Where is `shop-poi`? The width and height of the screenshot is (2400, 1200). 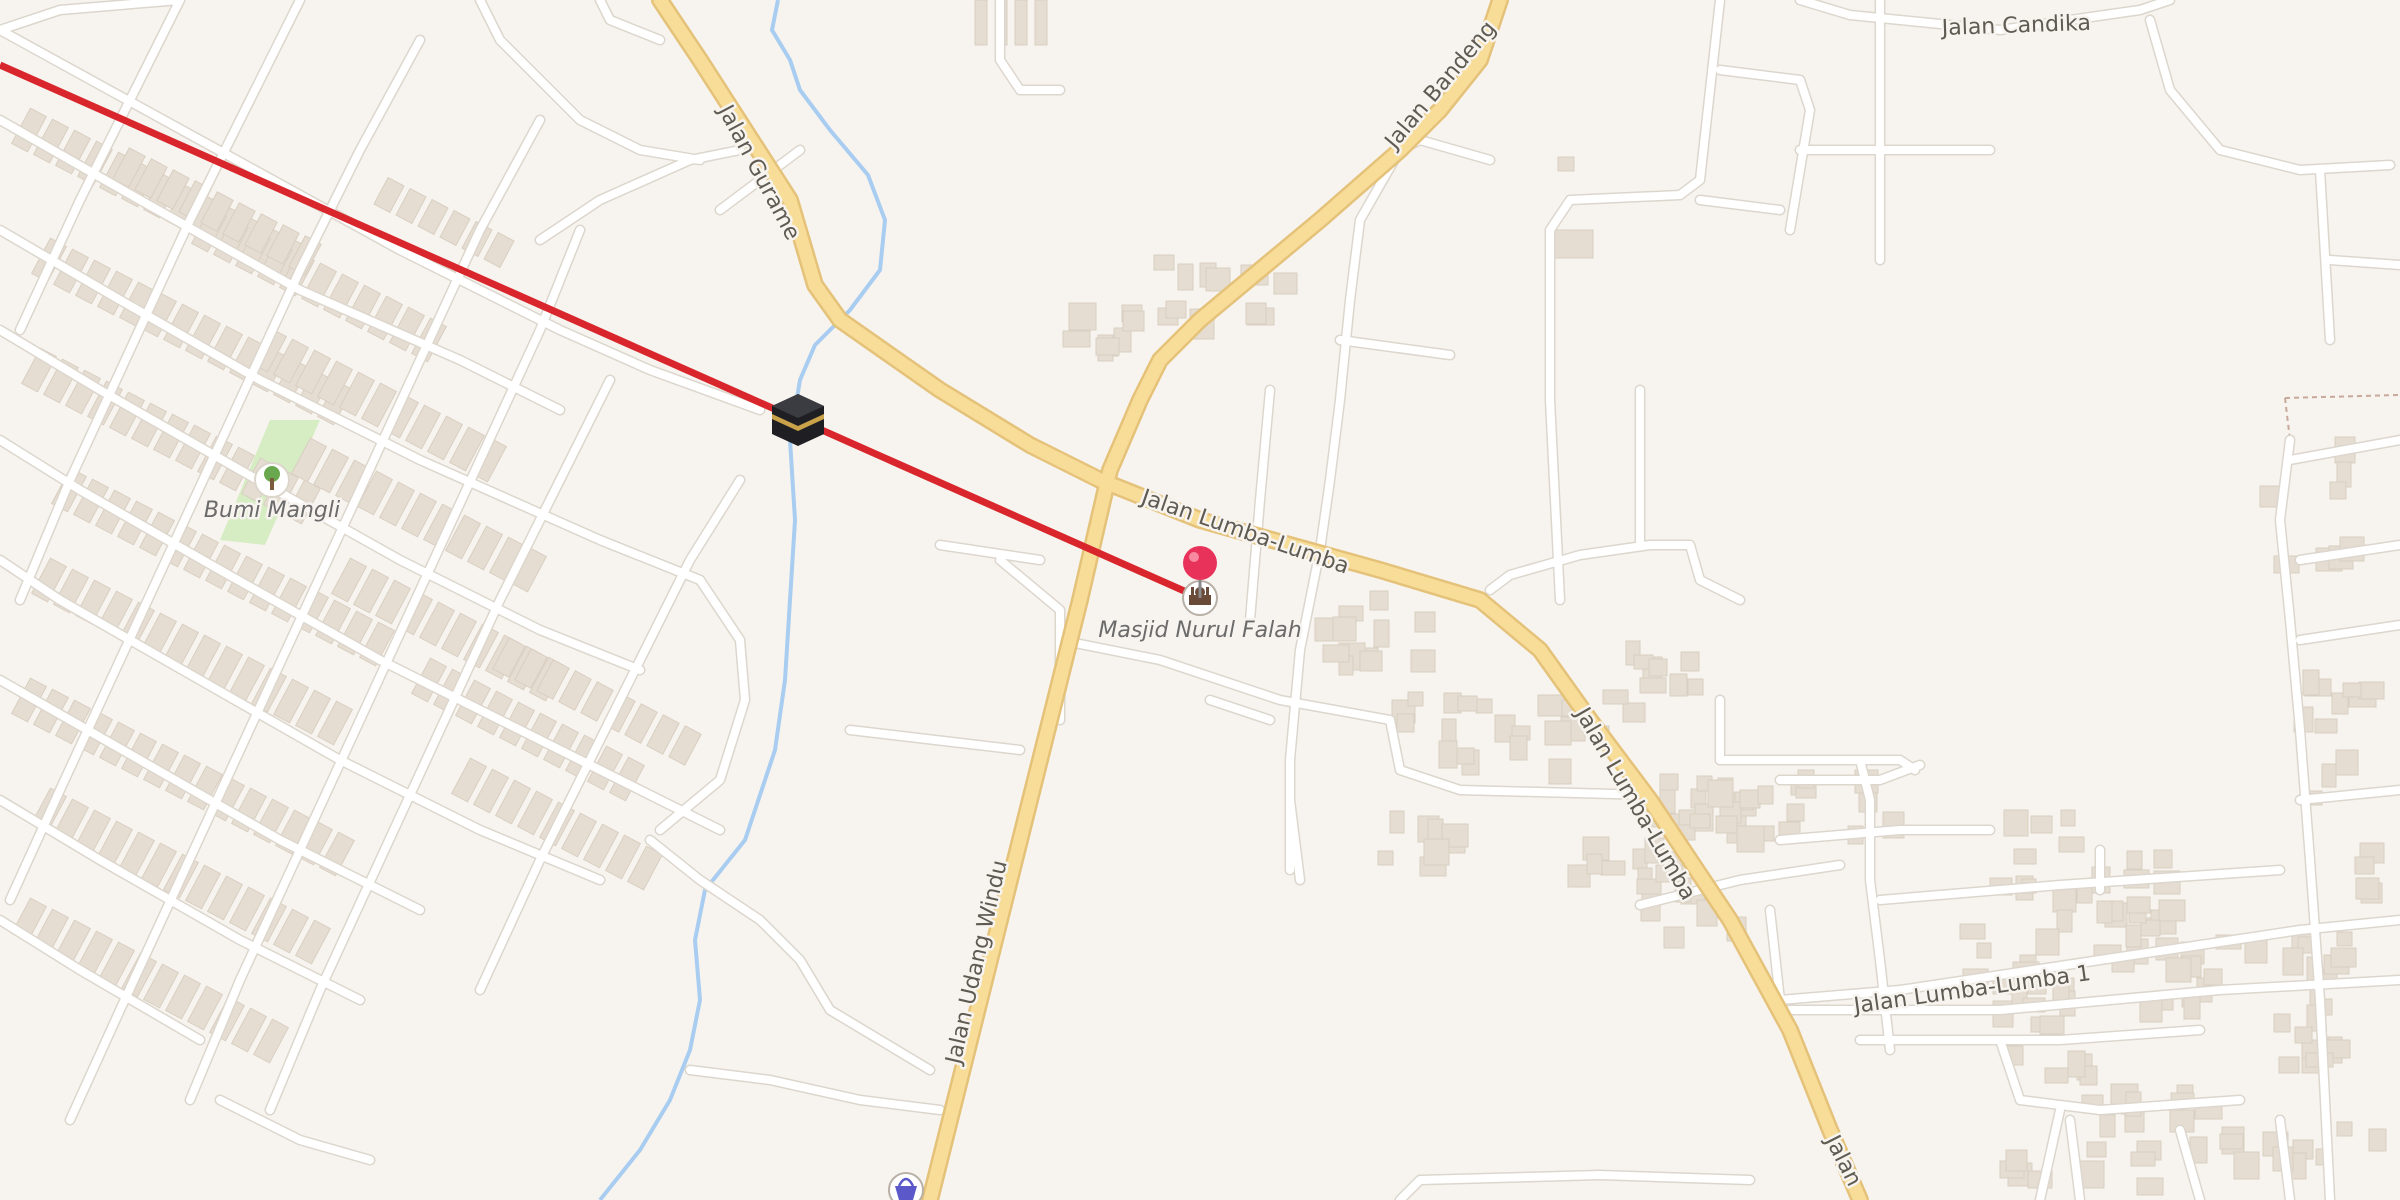
shop-poi is located at coordinates (906, 1186).